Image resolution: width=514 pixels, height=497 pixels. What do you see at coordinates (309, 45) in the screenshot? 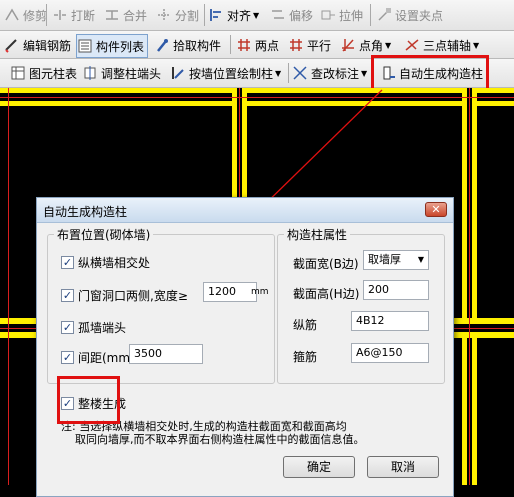
I see `parallel-button: 平行` at bounding box center [309, 45].